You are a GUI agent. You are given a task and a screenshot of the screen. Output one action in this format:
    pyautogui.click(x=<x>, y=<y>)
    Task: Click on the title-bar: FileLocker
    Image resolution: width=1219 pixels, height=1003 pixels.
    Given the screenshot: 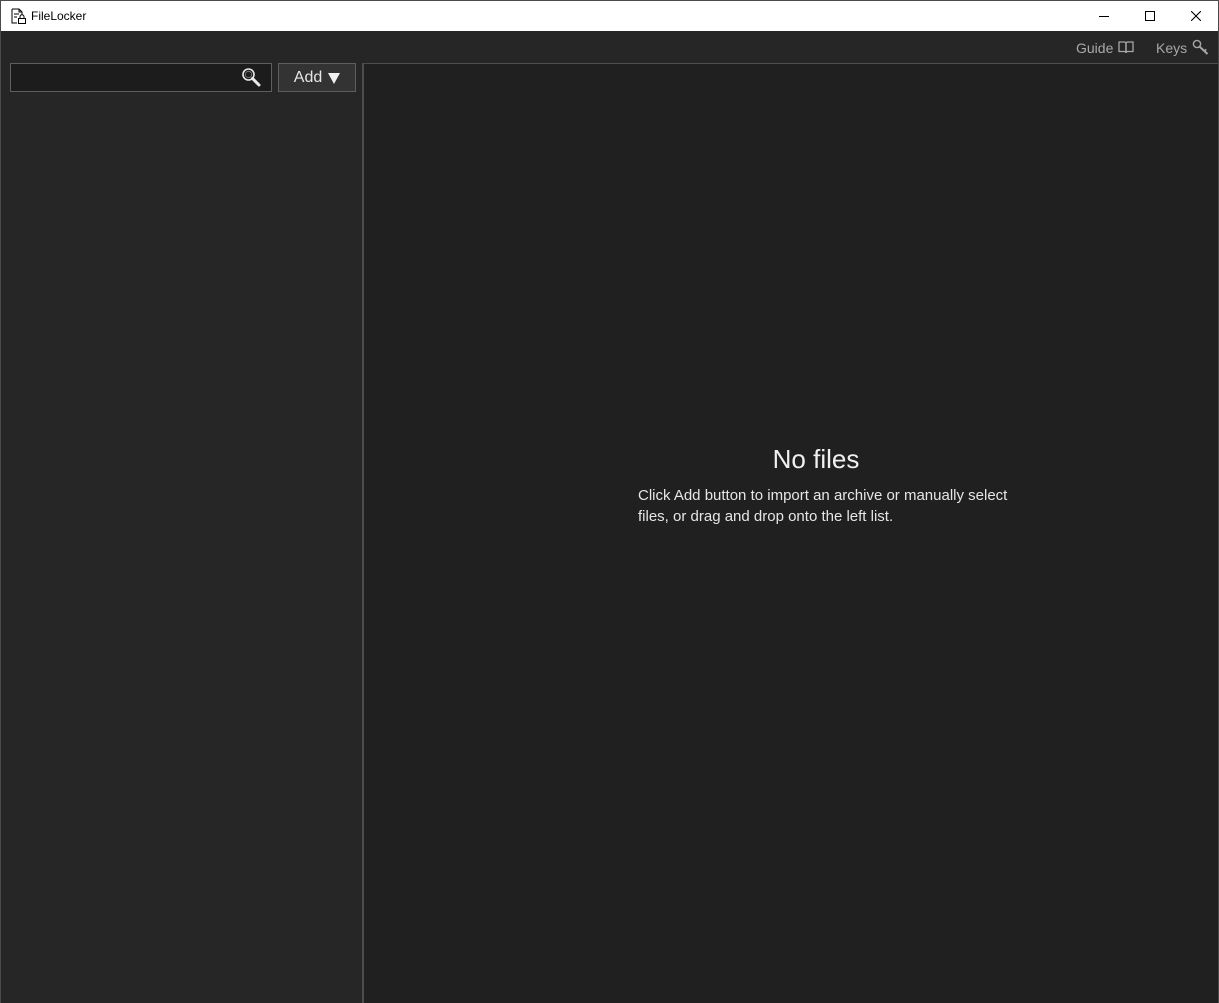 What is the action you would take?
    pyautogui.click(x=609, y=16)
    